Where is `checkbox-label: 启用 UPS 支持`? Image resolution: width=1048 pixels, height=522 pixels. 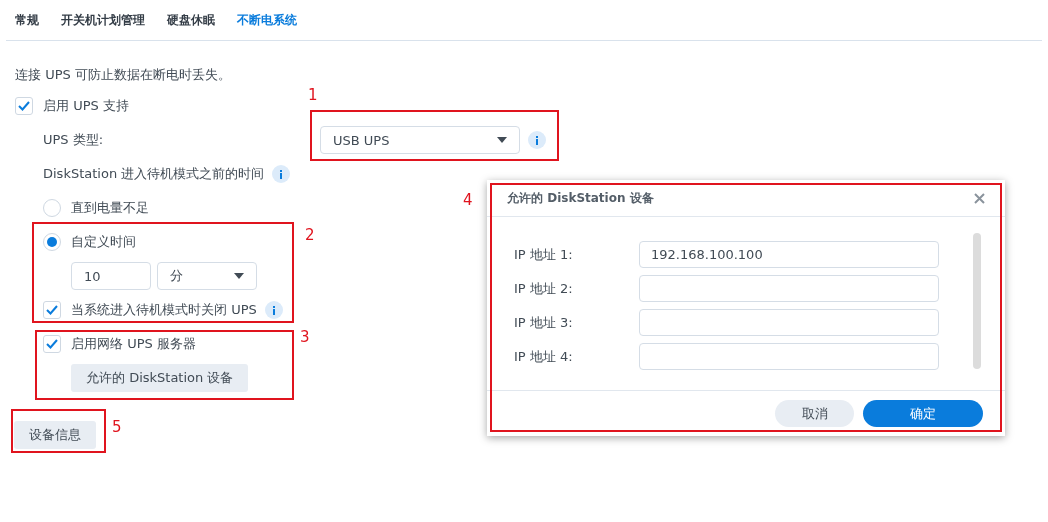
checkbox-label: 启用 UPS 支持 is located at coordinates (86, 106).